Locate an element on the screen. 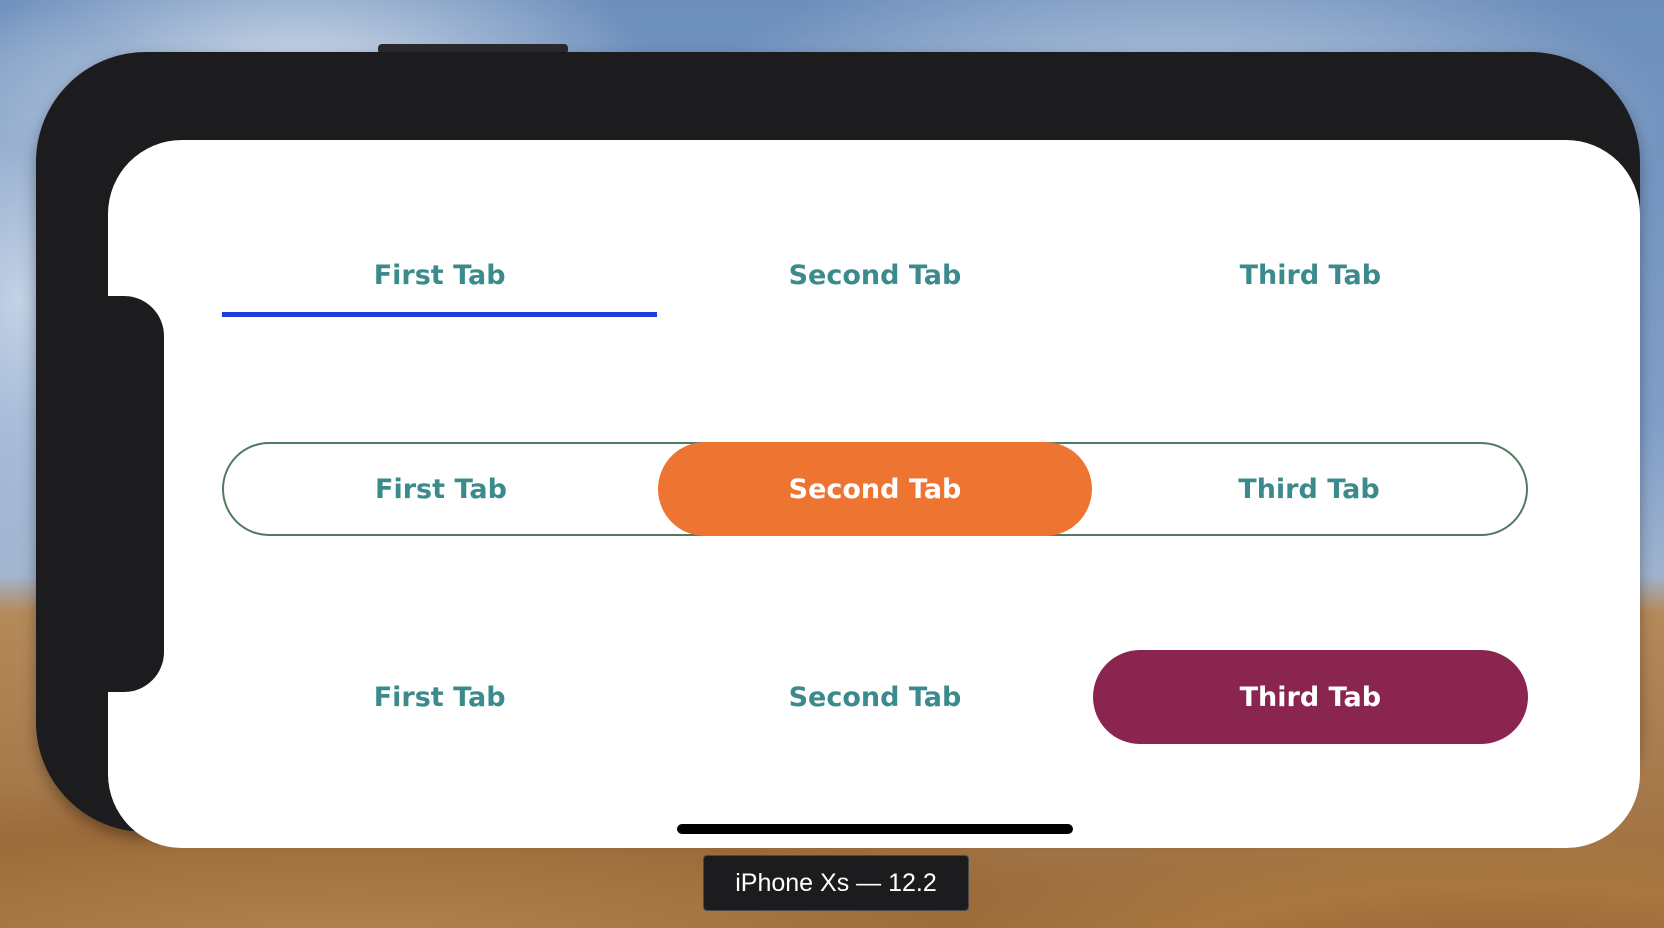  tab-third-selected: Third Tab is located at coordinates (1310, 697).